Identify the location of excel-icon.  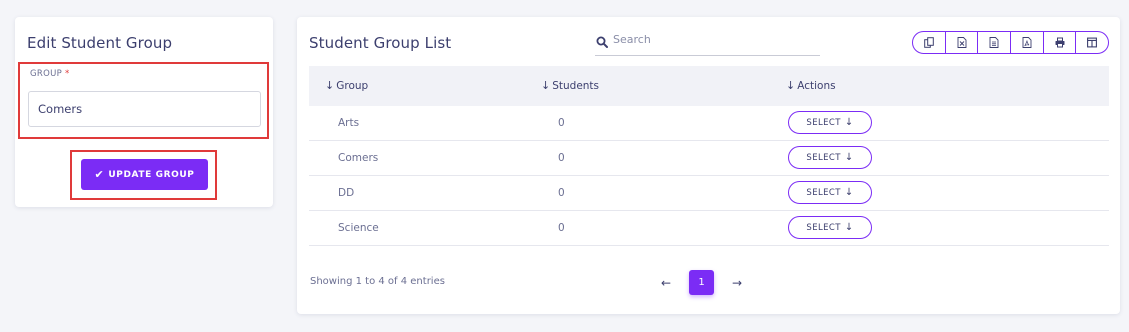
(962, 42).